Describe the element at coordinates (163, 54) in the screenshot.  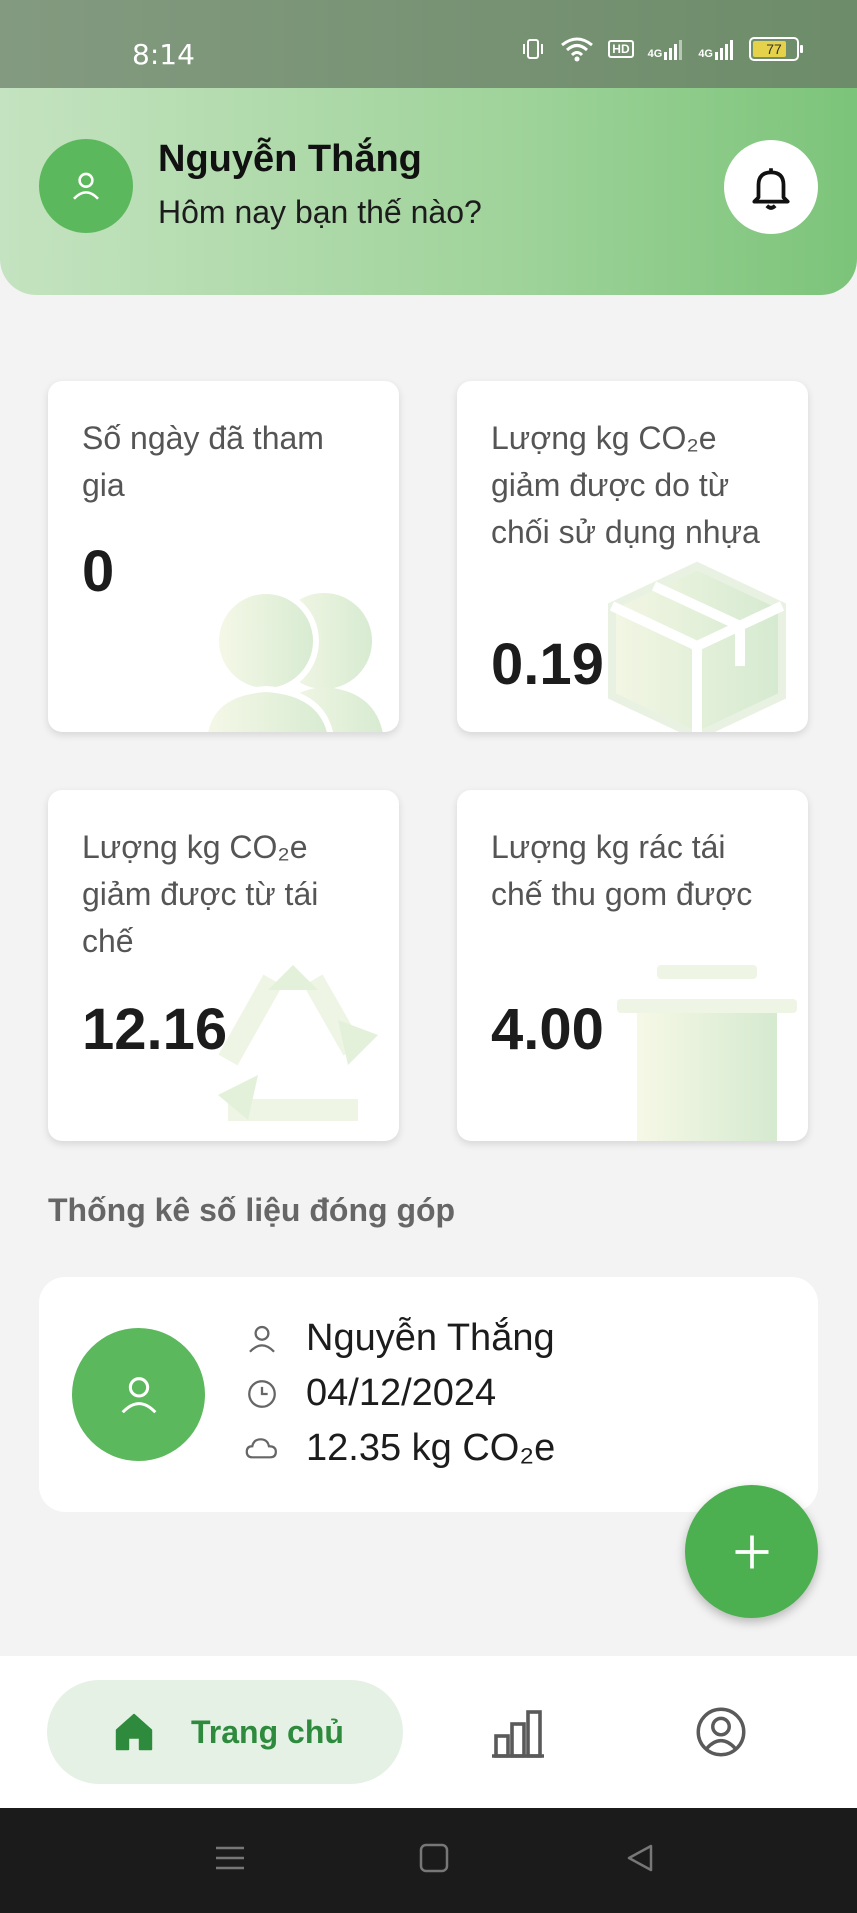
I see `status-time: 8:14` at that location.